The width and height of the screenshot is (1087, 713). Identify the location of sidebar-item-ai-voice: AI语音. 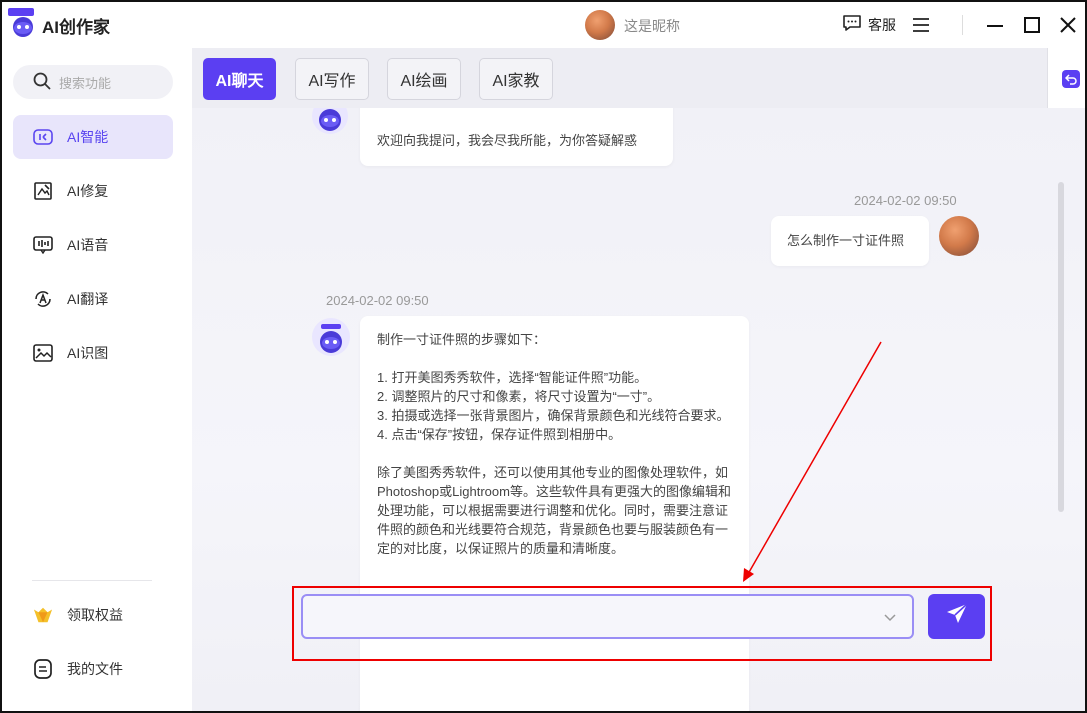
(93, 245).